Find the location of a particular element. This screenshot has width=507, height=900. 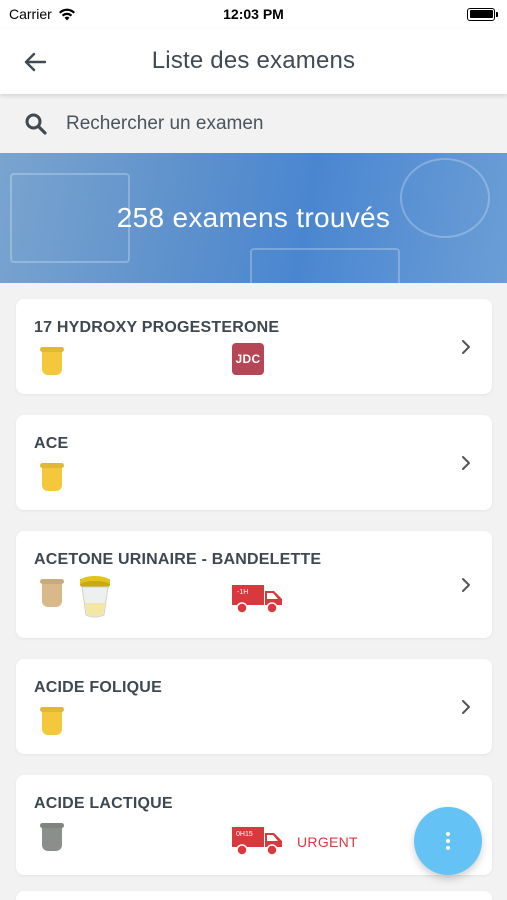

delivery-truck-icon: -1H is located at coordinates (257, 599).